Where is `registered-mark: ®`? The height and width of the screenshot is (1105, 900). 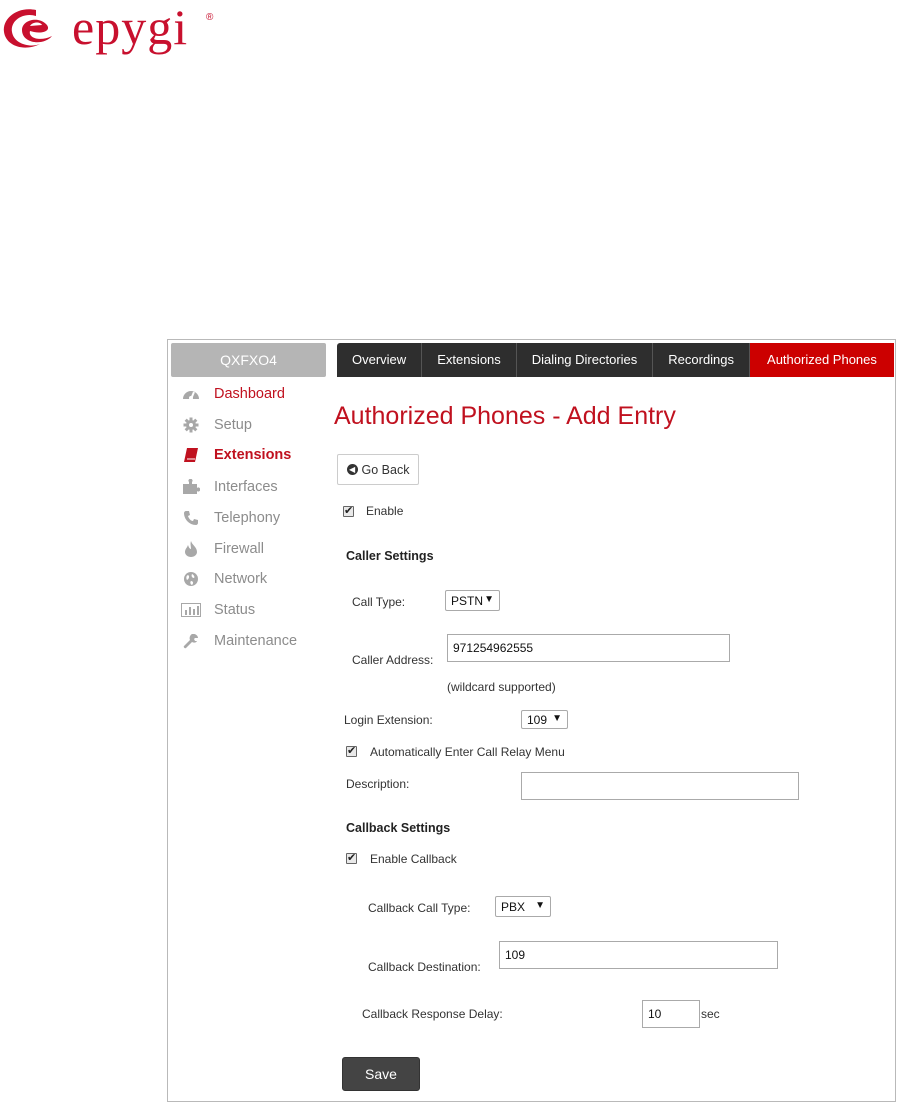
registered-mark: ® is located at coordinates (210, 17).